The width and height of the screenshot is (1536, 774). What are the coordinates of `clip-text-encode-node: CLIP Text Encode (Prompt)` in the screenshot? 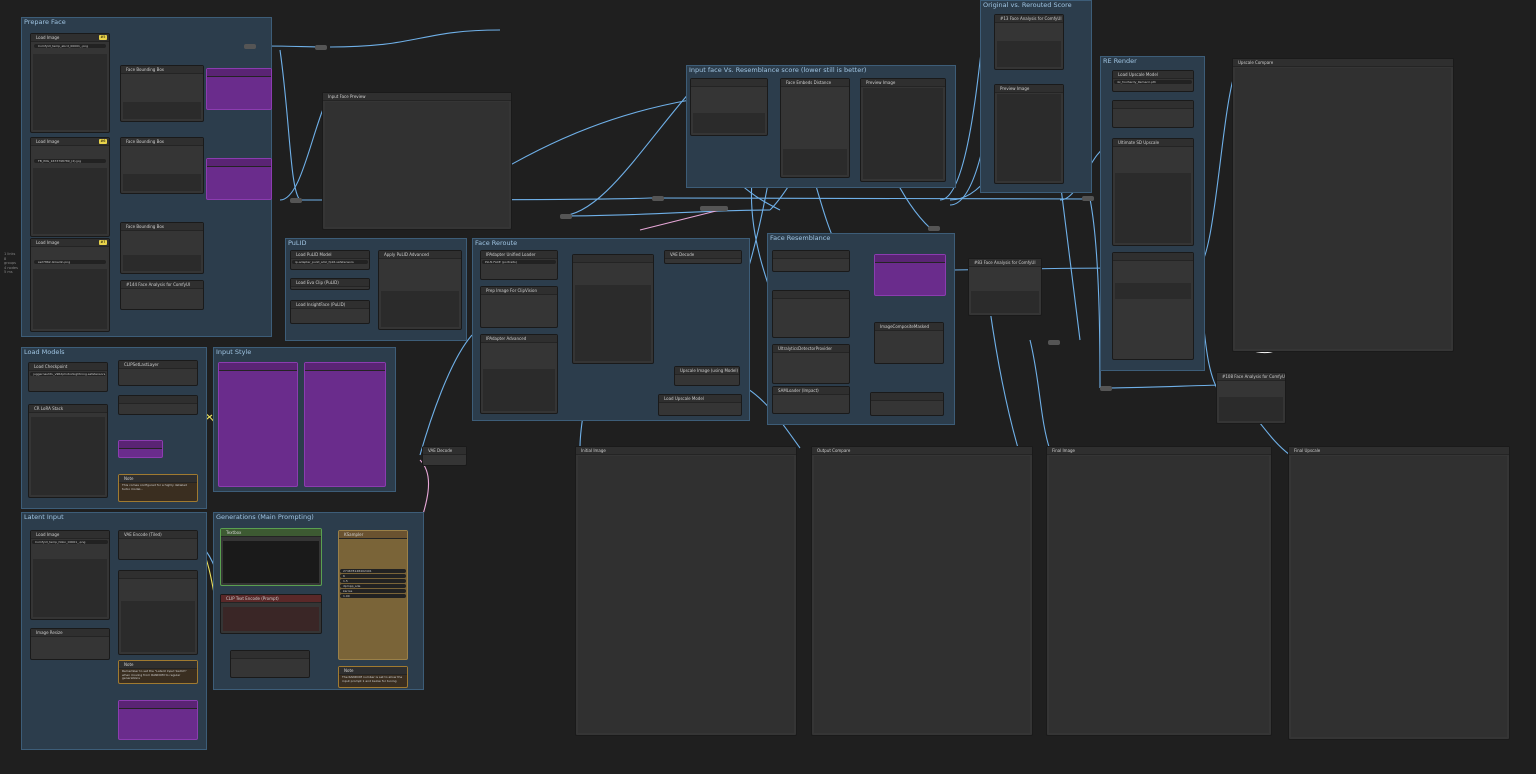 It's located at (271, 614).